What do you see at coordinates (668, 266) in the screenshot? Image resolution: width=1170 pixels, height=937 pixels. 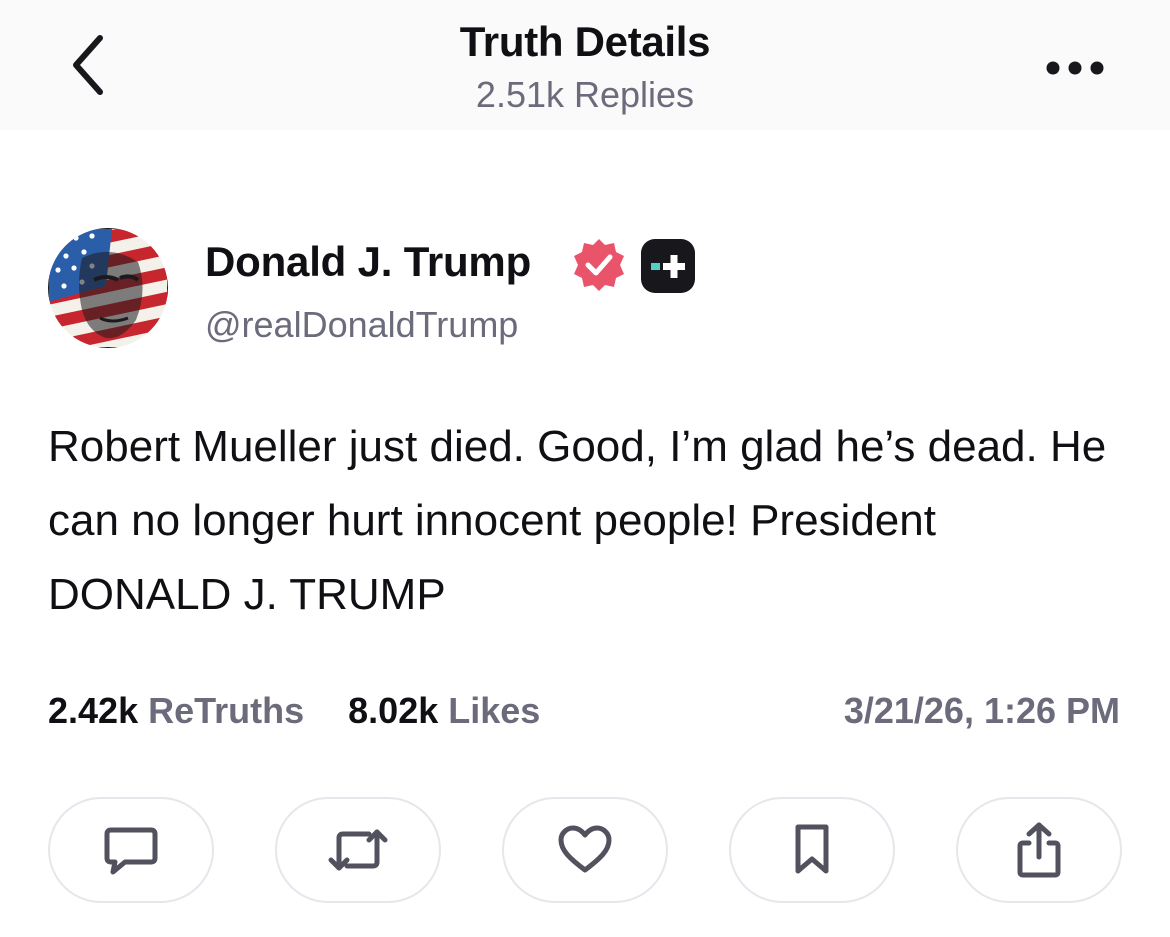 I see `plus-badge-icon` at bounding box center [668, 266].